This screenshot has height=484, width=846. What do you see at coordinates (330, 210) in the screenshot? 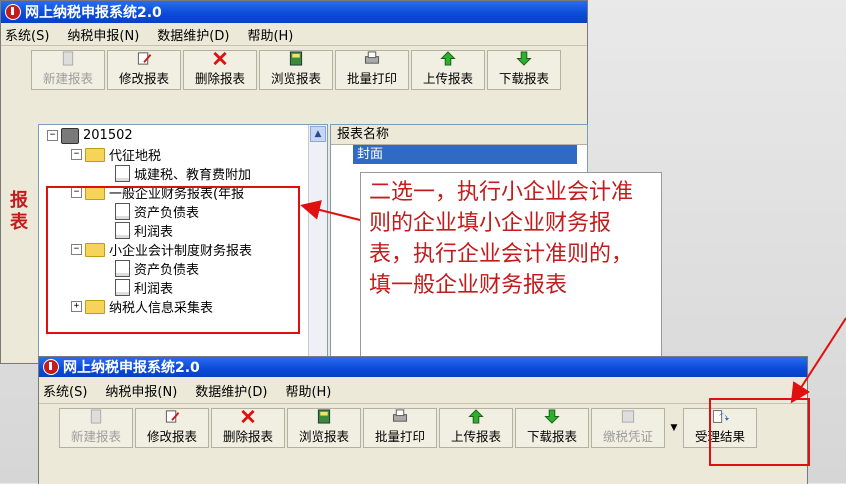
I see `arrow-to-tree` at bounding box center [330, 210].